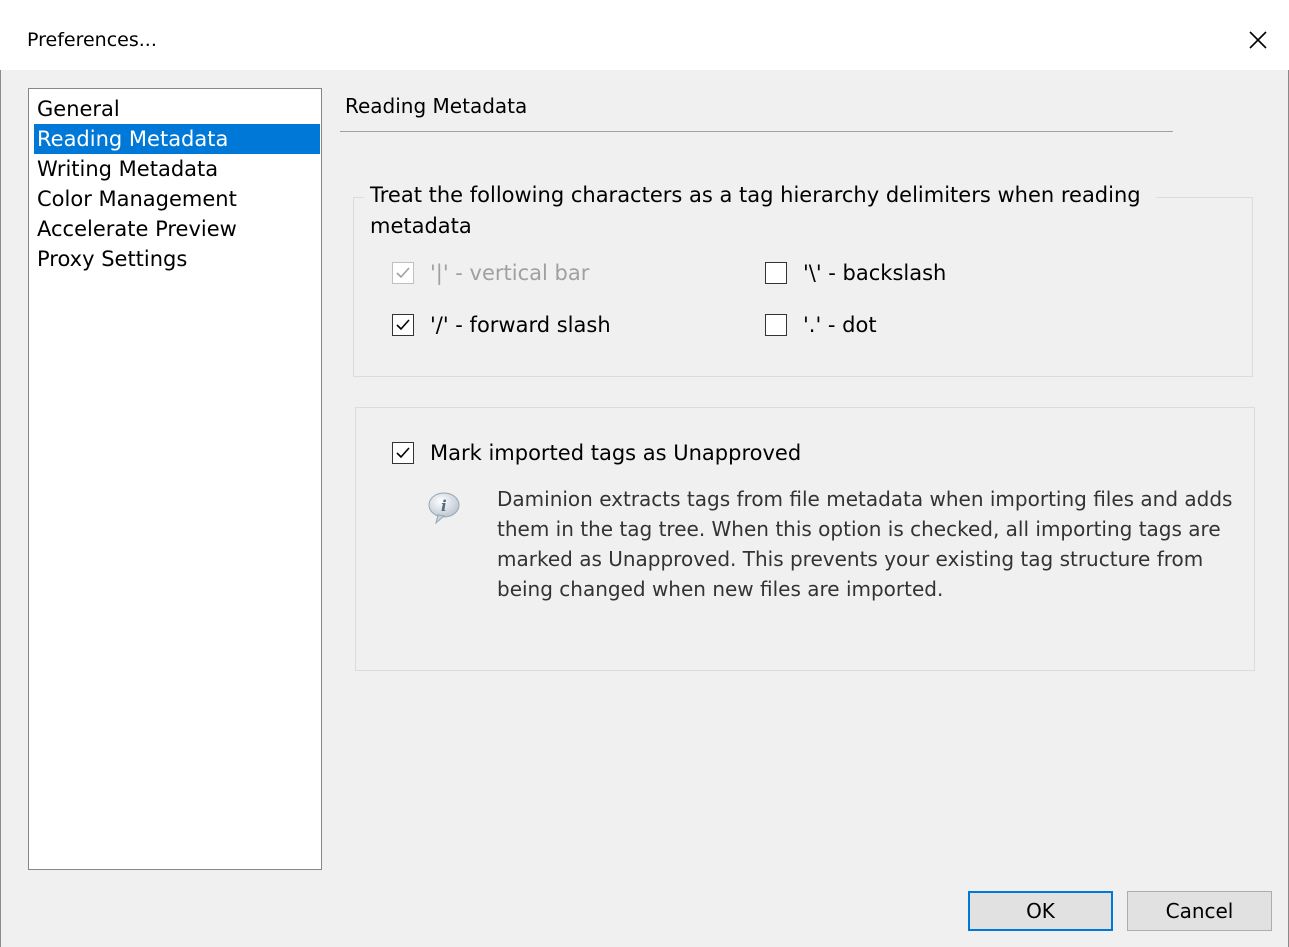 The image size is (1289, 947). I want to click on sidebar-item-label: Accelerate Preview, so click(137, 229).